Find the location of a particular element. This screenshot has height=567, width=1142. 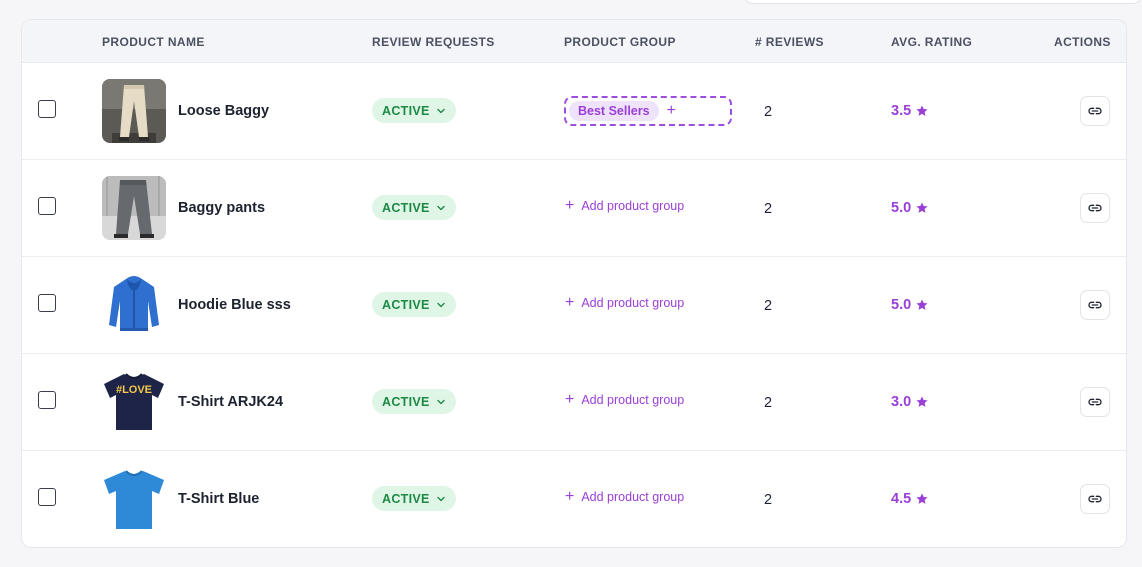

search-field-edge is located at coordinates (942, 2).